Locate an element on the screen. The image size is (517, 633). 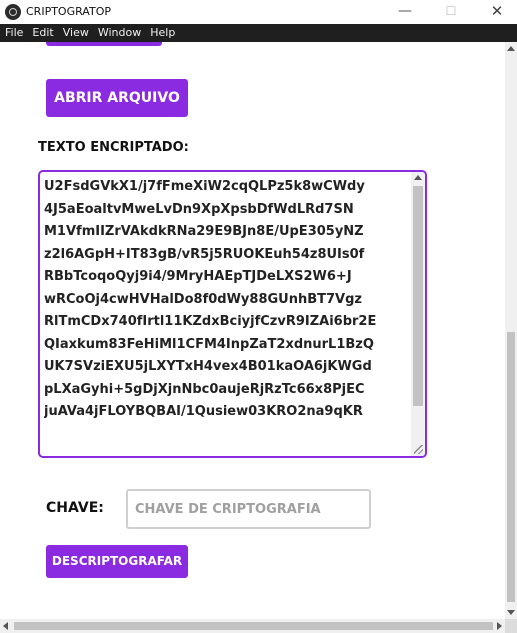
app-logo-icon is located at coordinates (13, 12).